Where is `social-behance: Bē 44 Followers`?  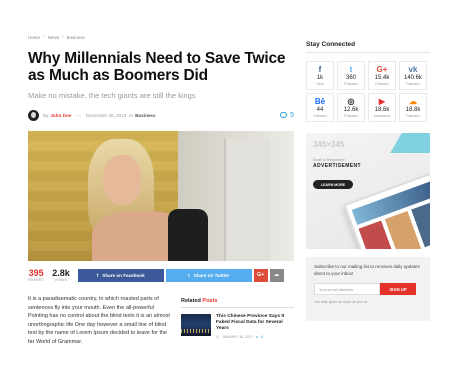 social-behance: Bē 44 Followers is located at coordinates (320, 107).